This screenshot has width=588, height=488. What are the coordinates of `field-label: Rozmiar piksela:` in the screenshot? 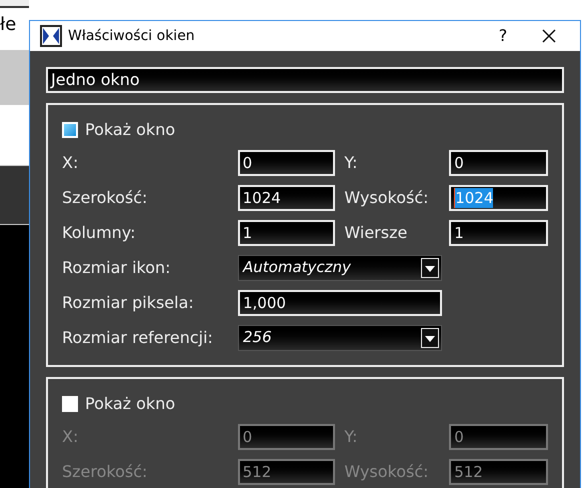 It's located at (128, 303).